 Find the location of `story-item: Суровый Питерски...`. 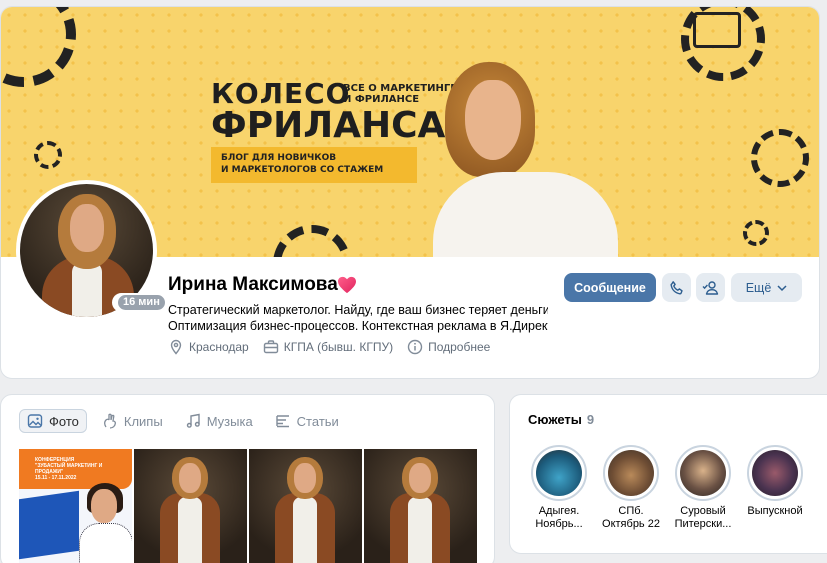

story-item: Суровый Питерски... is located at coordinates (703, 488).